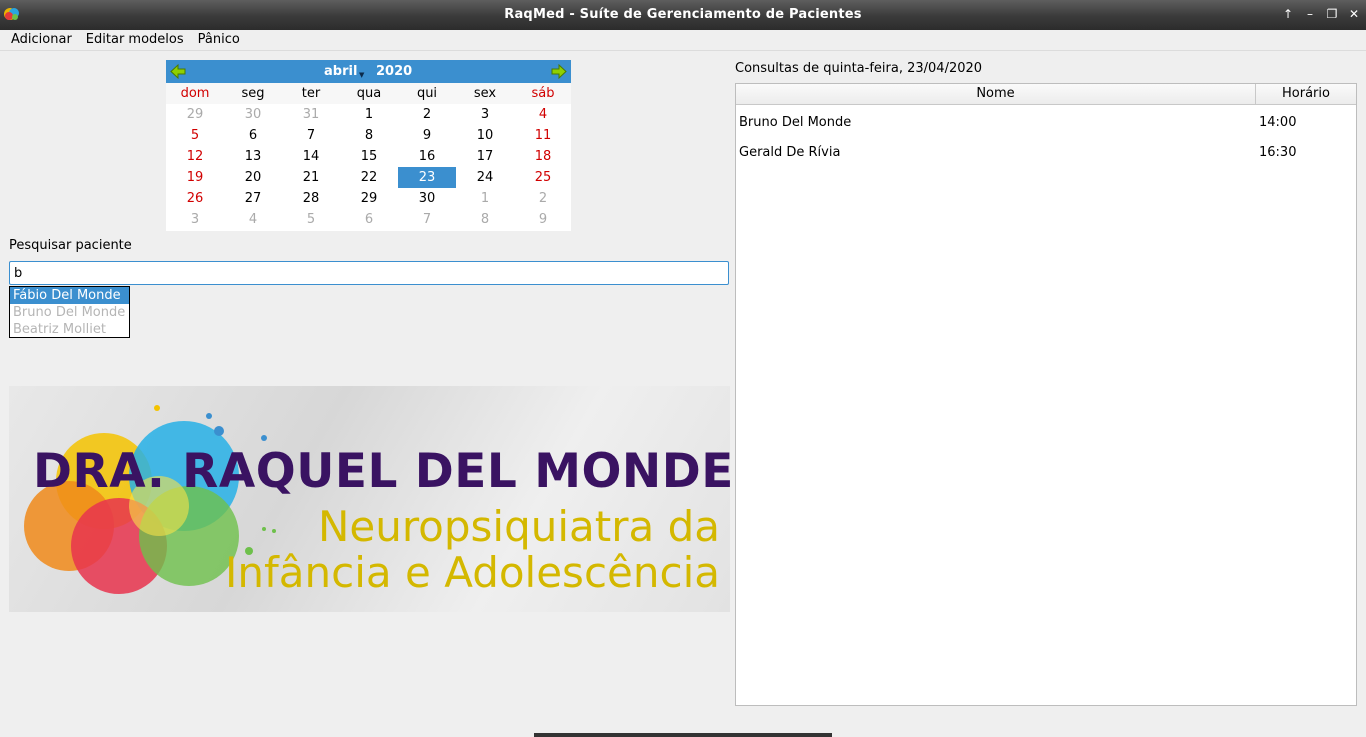  I want to click on calendar-day: 14, so click(311, 156).